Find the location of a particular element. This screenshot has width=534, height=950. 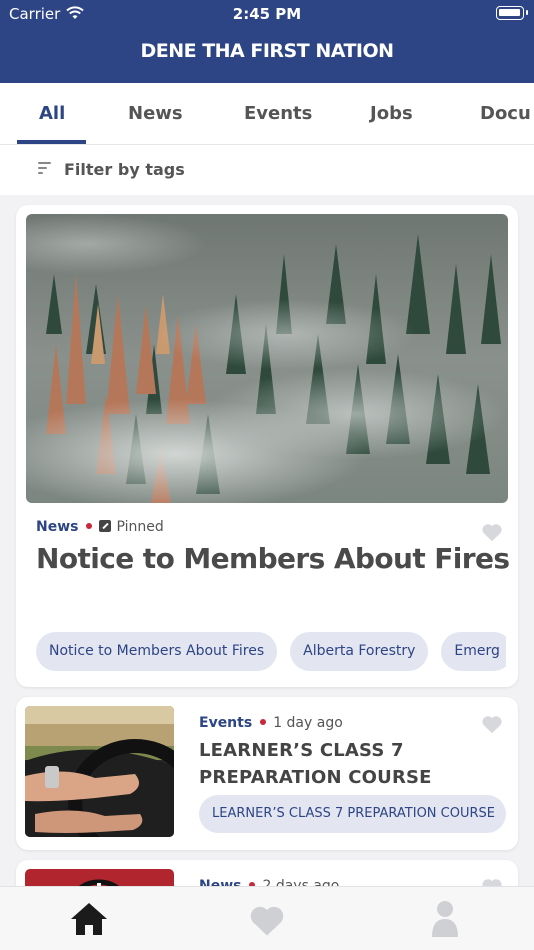

pin-icon is located at coordinates (105, 526).